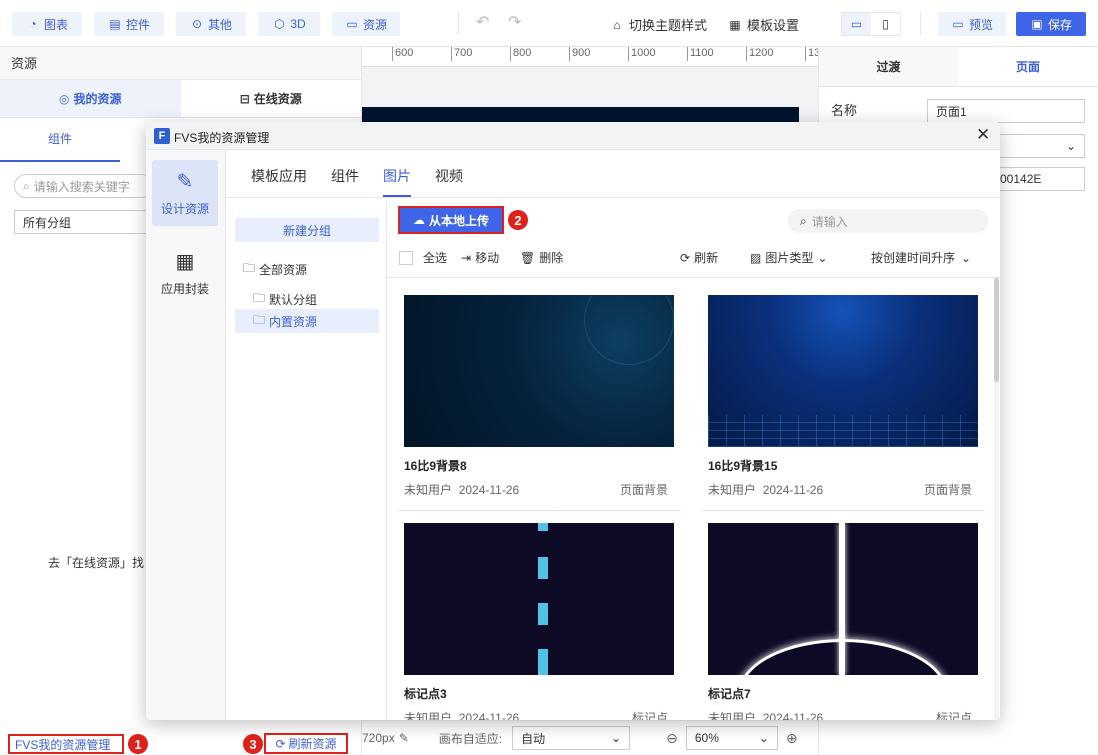 The image size is (1098, 755). I want to click on ruler-tick: 700, so click(461, 54).